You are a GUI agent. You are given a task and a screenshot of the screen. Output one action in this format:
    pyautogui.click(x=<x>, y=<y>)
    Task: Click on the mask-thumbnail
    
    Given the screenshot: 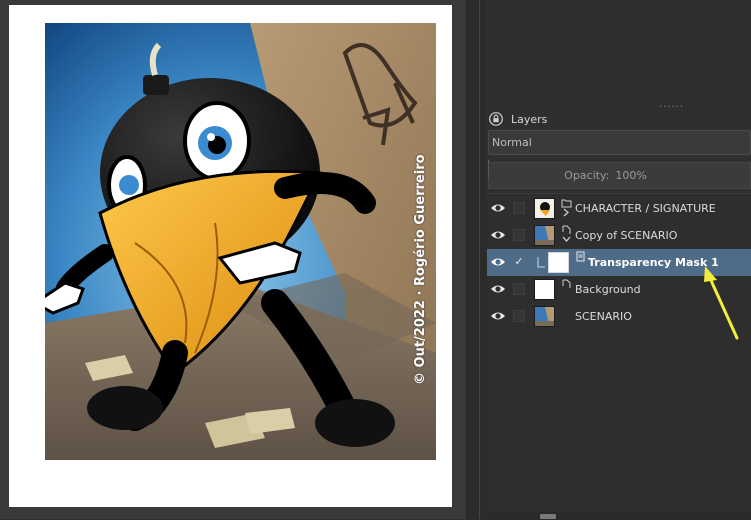 What is the action you would take?
    pyautogui.click(x=558, y=262)
    